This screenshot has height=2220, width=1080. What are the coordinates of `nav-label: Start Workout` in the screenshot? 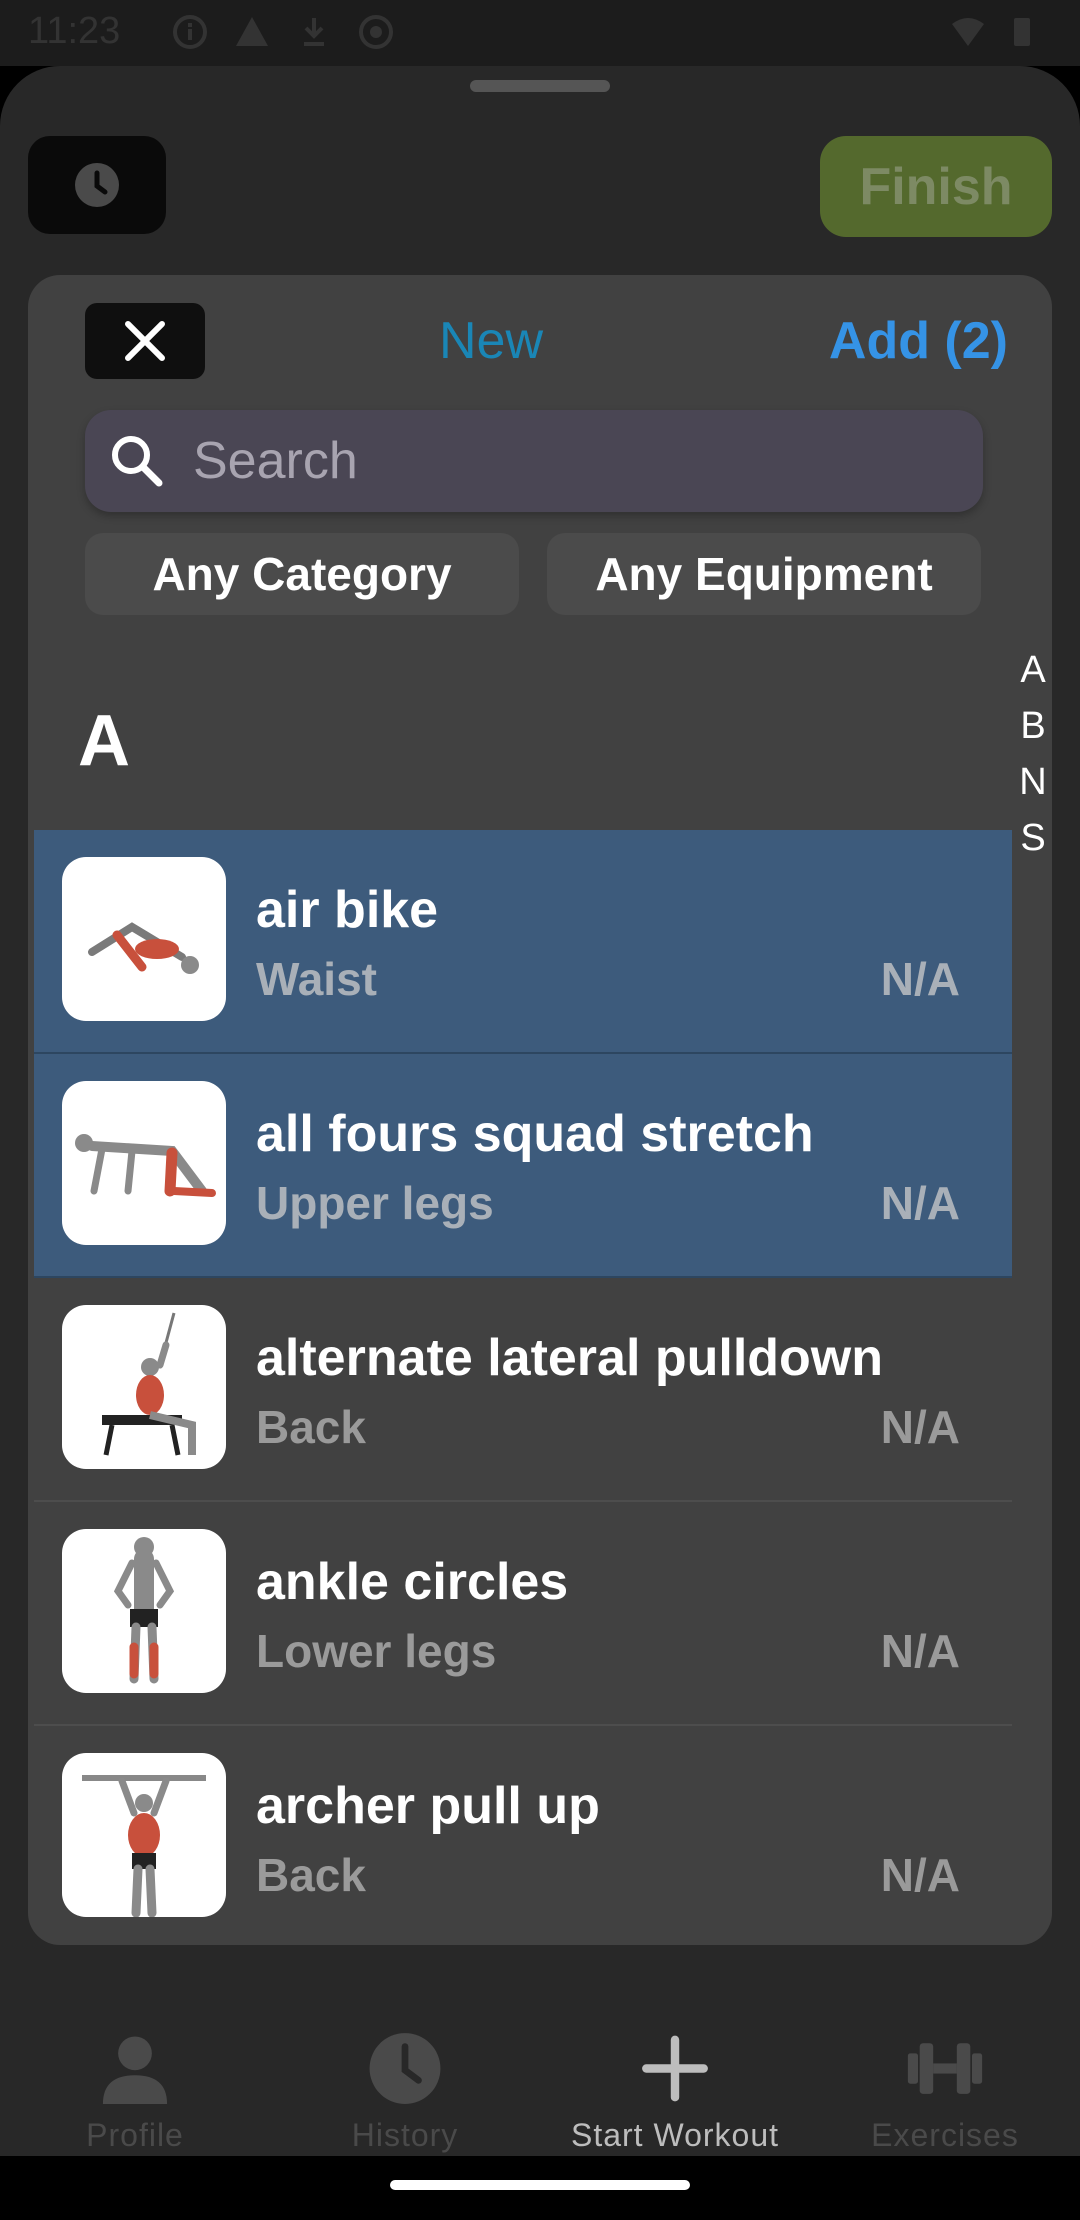 It's located at (675, 2135).